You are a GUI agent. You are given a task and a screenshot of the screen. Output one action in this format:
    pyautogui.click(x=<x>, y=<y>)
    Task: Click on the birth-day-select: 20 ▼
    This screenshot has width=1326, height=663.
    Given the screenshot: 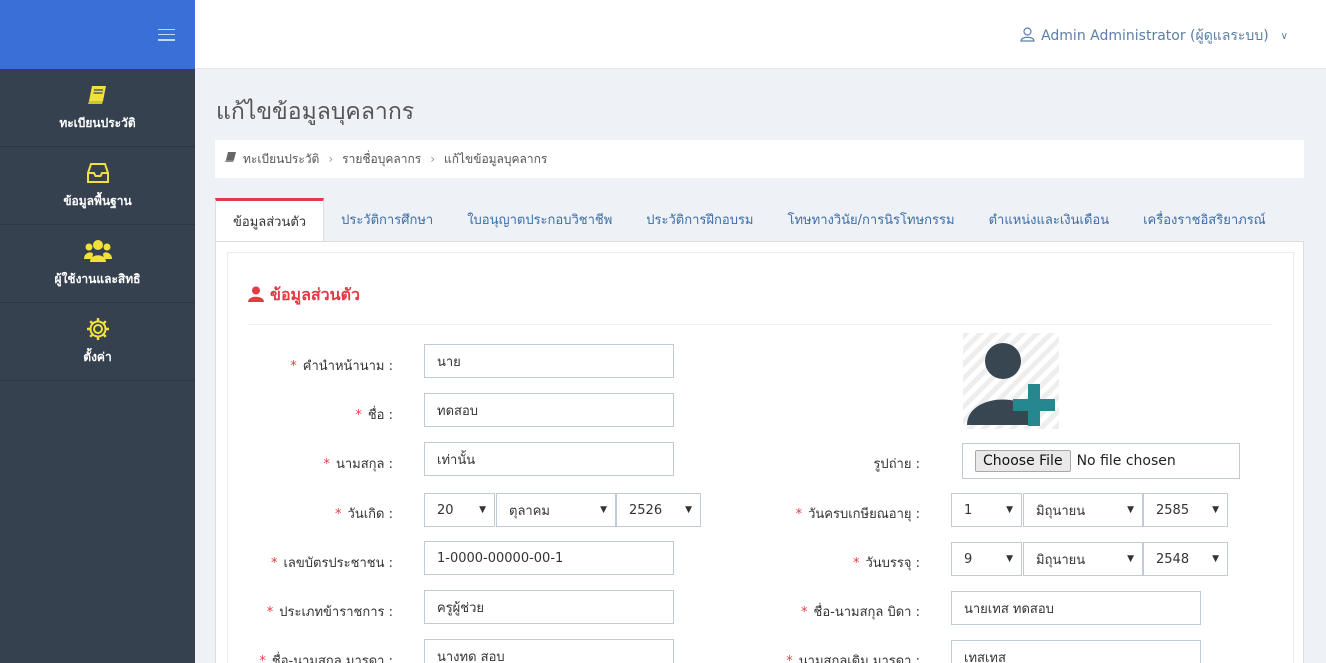 What is the action you would take?
    pyautogui.click(x=459, y=510)
    